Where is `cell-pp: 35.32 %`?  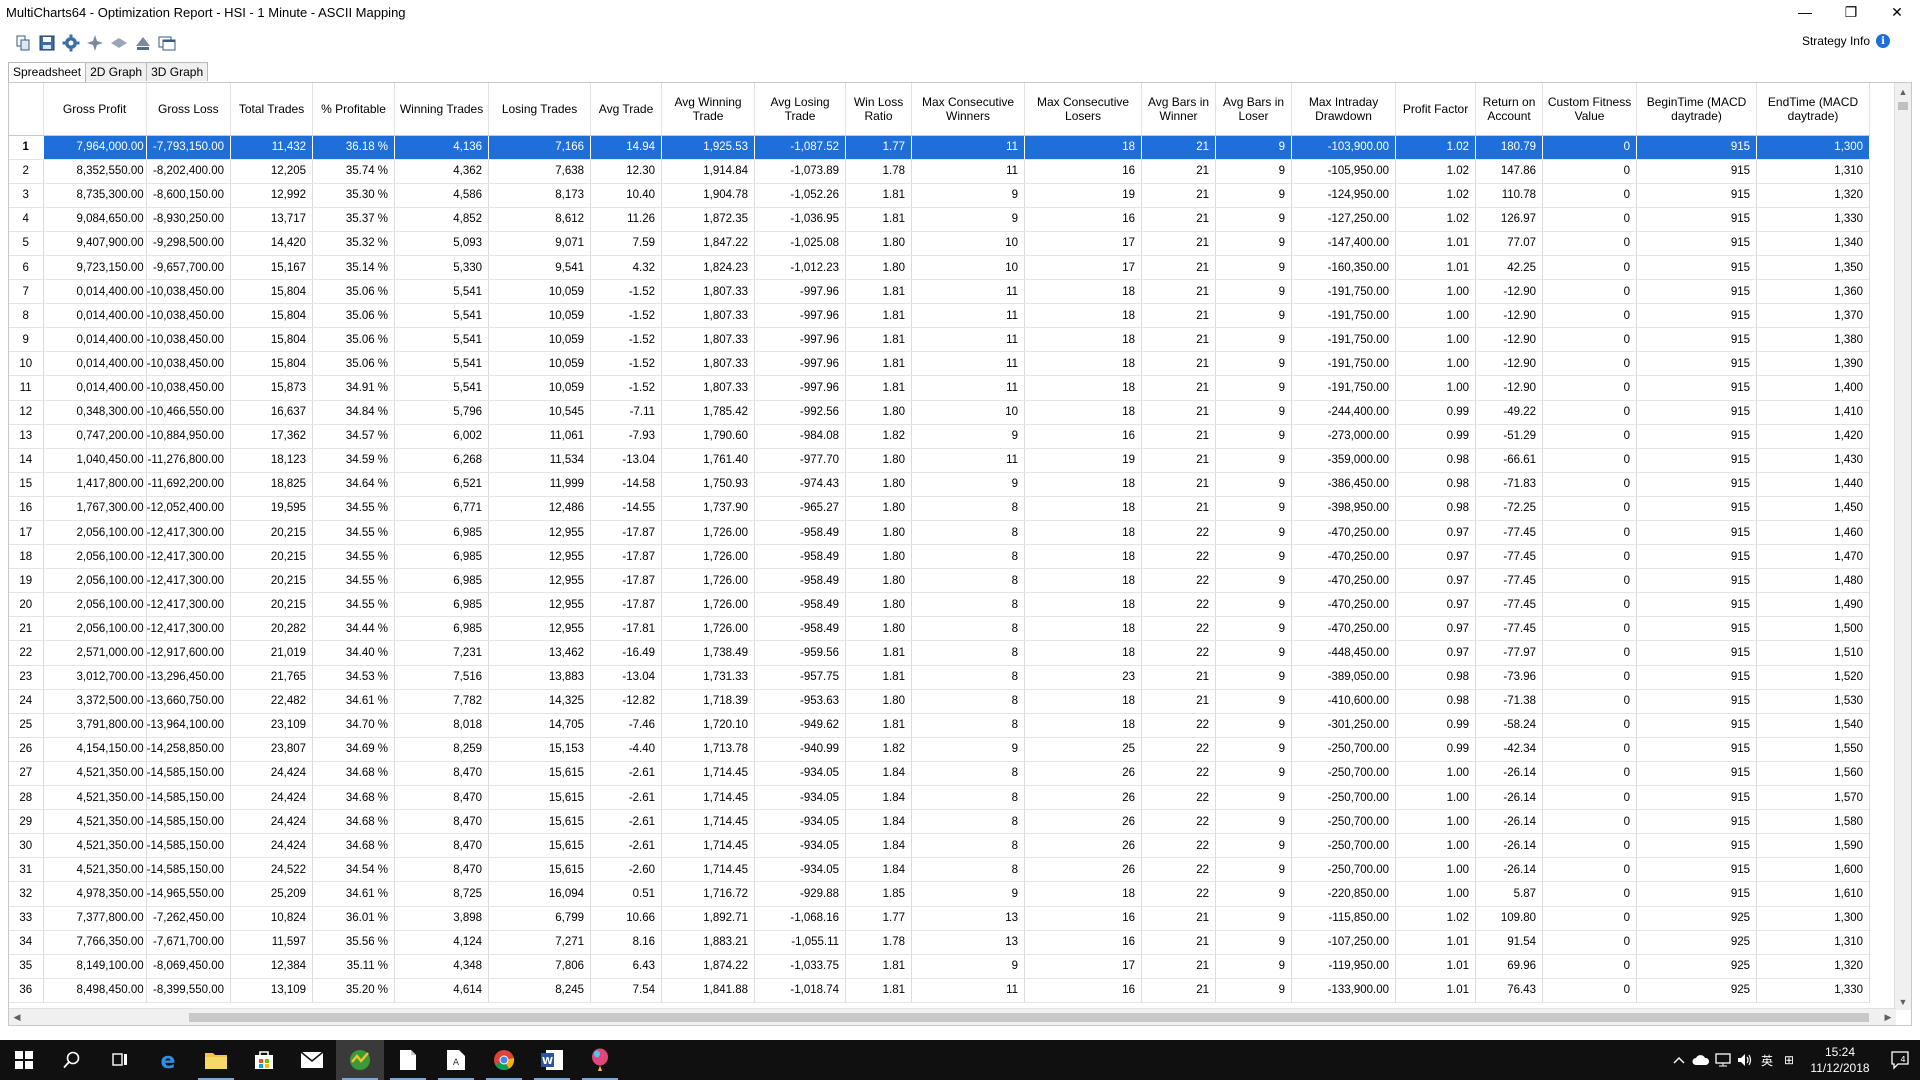
cell-pp: 35.32 % is located at coordinates (354, 243).